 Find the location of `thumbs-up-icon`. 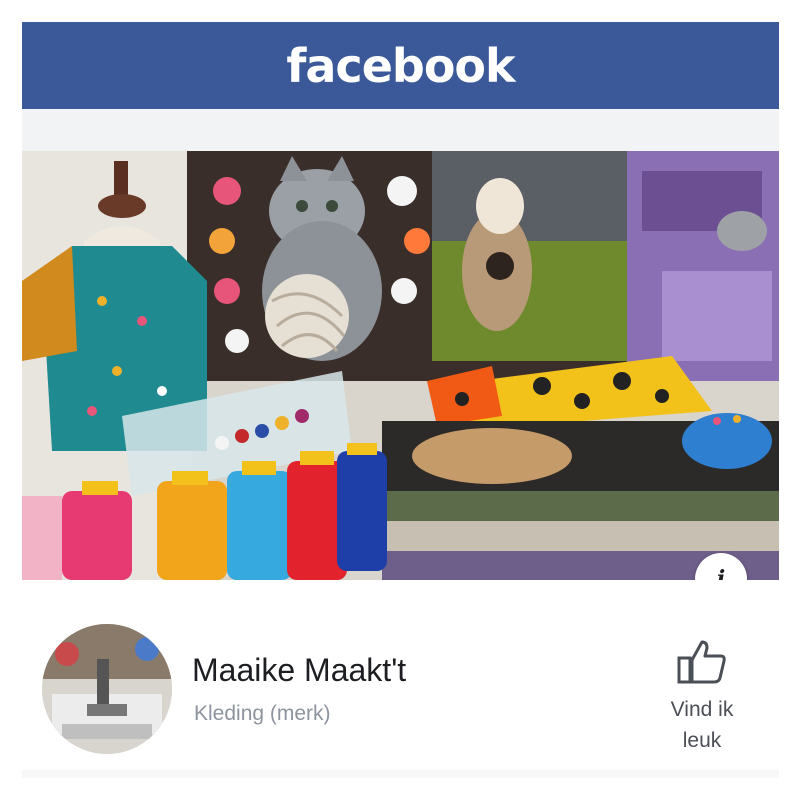

thumbs-up-icon is located at coordinates (701, 662).